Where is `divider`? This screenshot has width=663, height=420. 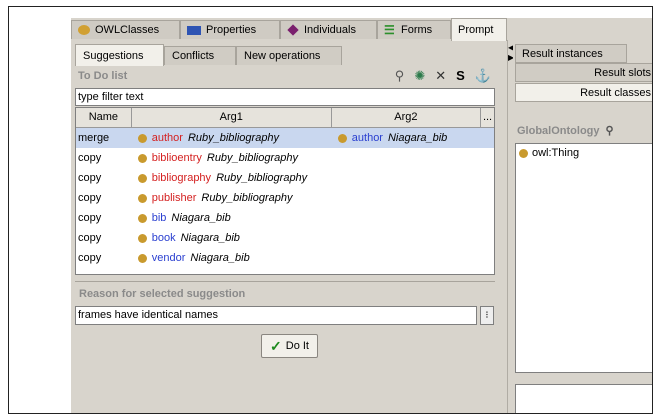 divider is located at coordinates (285, 282).